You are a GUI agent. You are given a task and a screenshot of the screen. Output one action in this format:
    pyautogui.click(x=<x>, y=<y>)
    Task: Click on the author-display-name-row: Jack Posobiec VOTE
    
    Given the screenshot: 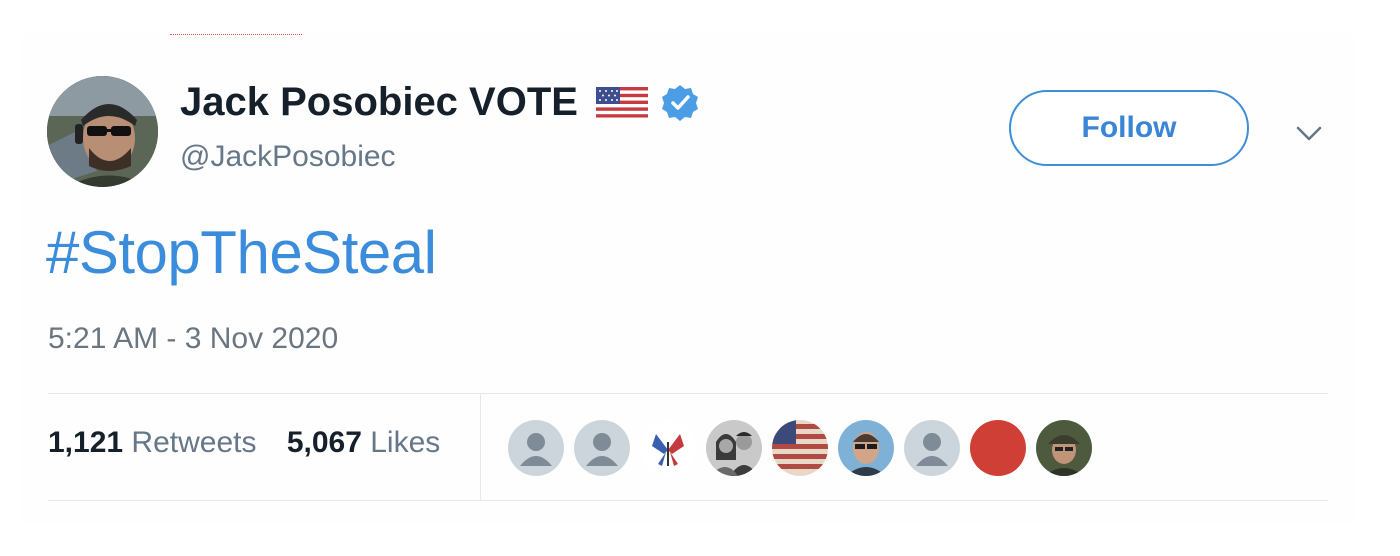 What is the action you would take?
    pyautogui.click(x=440, y=102)
    